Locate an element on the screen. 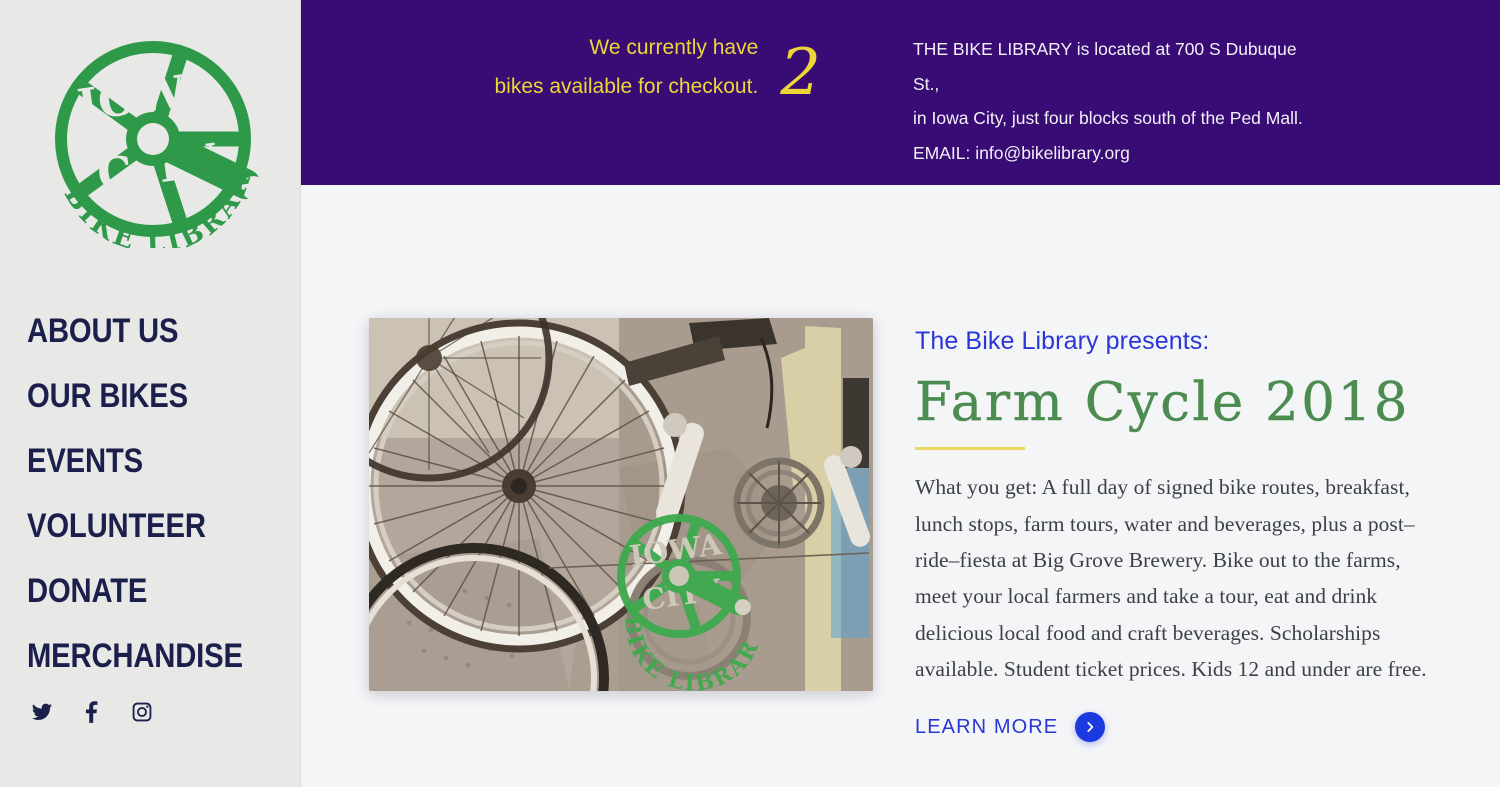 The width and height of the screenshot is (1500, 787). facebook-icon is located at coordinates (92, 712).